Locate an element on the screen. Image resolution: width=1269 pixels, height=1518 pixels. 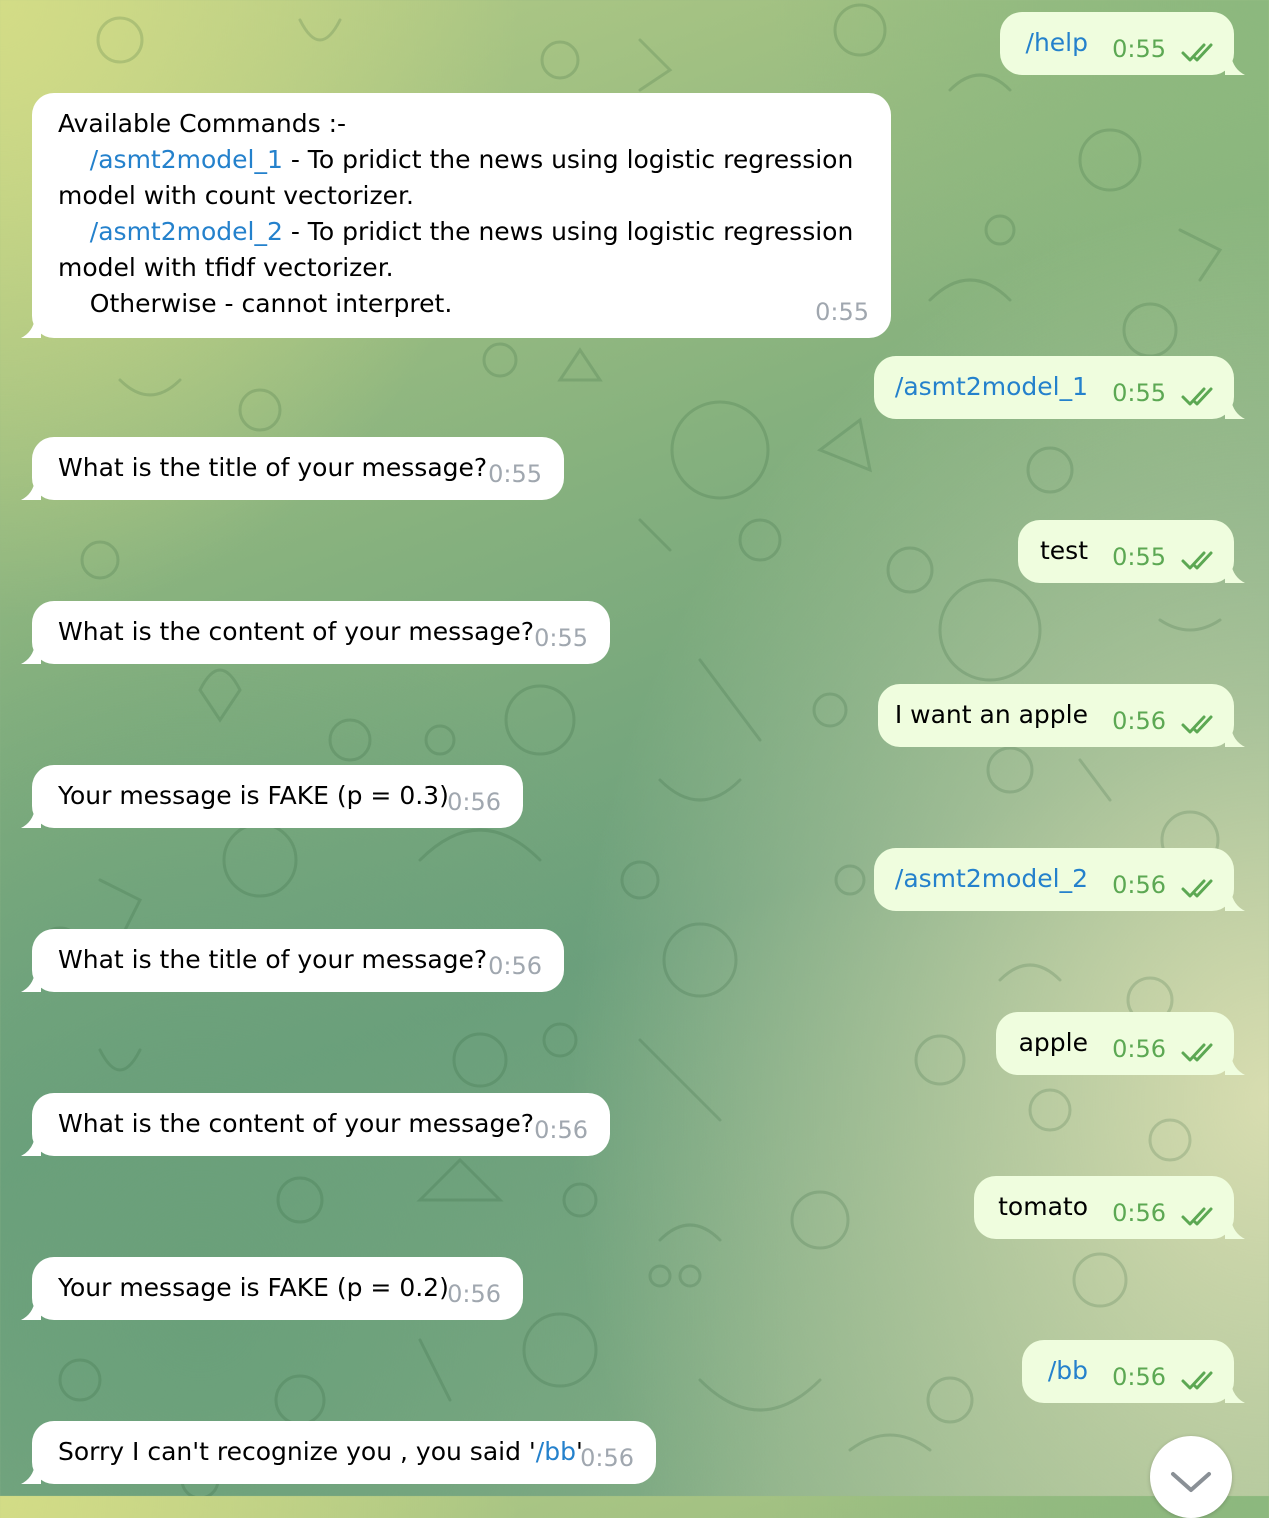
incoming-message: What is the content of your message? 0:55 is located at coordinates (315, 632).